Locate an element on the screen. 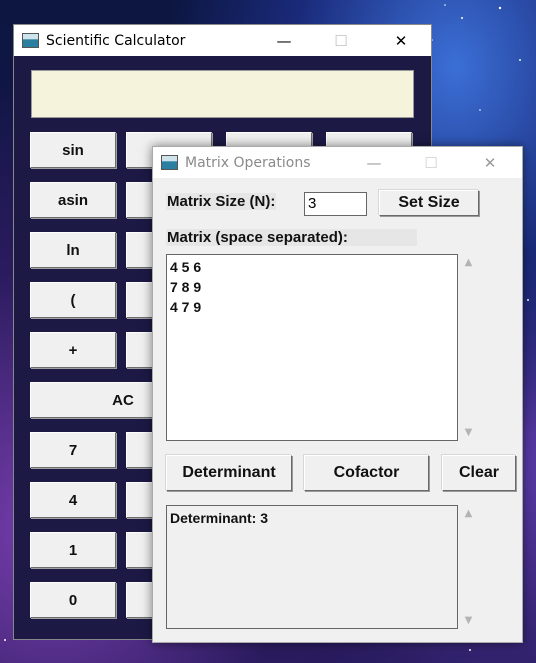 Image resolution: width=536 pixels, height=663 pixels. matrix-titlebar: Matrix Operations — ☐ ✕ is located at coordinates (337, 162).